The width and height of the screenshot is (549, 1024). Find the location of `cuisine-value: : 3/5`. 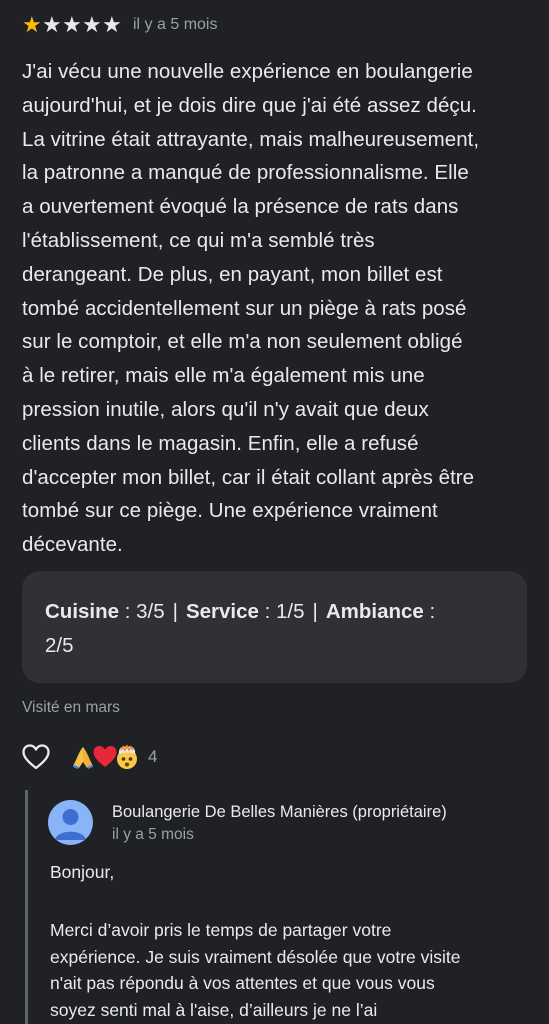

cuisine-value: : 3/5 is located at coordinates (142, 611).